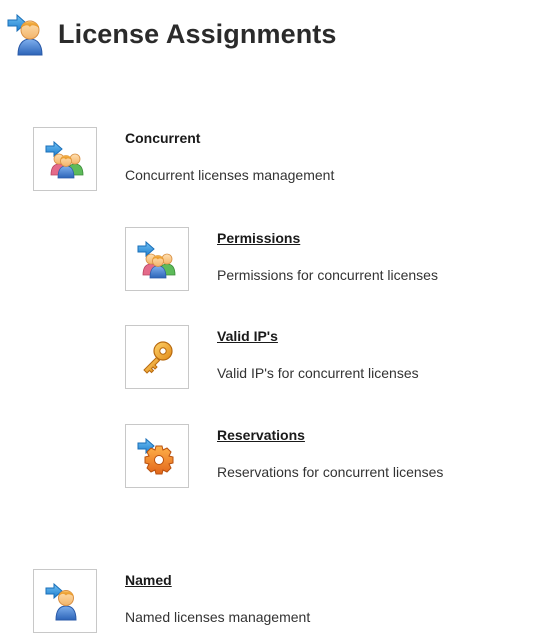 The image size is (541, 633). I want to click on concurrent-description: Concurrent licenses management, so click(230, 175).